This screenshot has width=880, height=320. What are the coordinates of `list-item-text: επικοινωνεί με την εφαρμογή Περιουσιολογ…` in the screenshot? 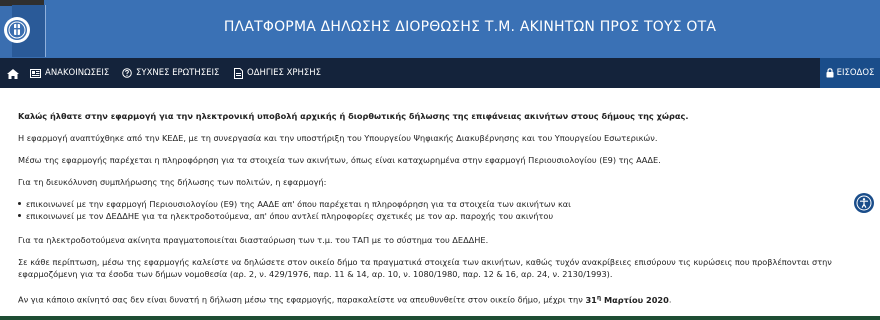 It's located at (298, 204).